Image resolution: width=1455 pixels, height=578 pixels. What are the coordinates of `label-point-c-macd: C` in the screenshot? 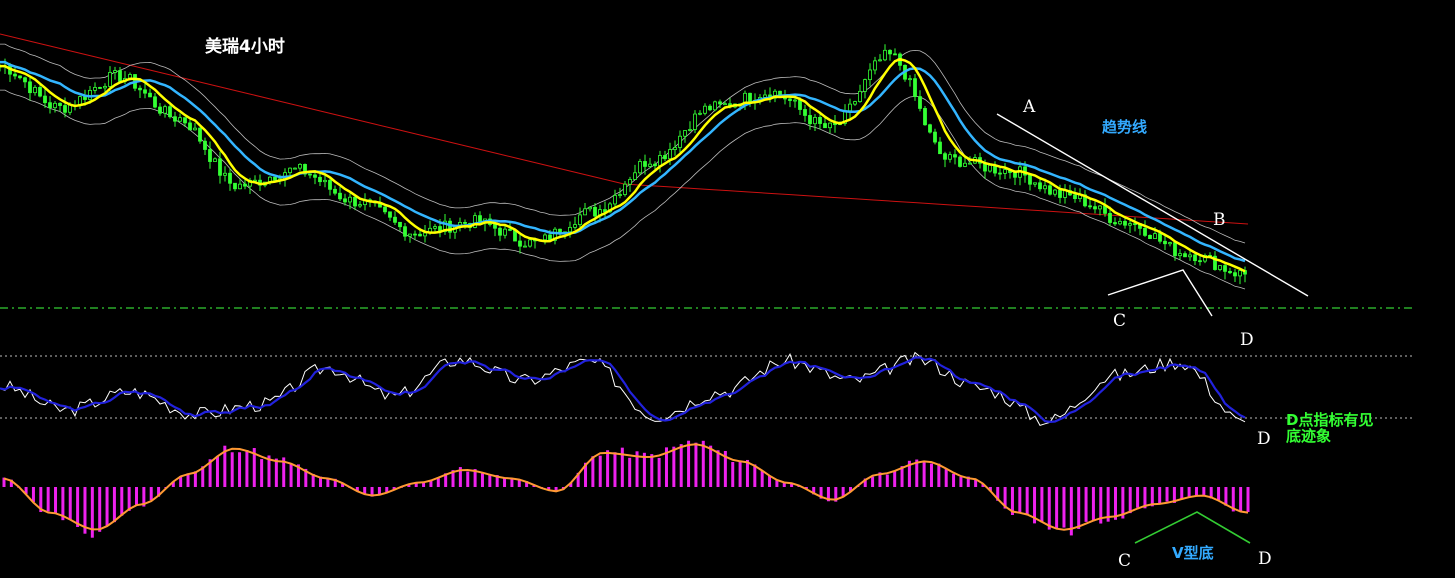 It's located at (1124, 561).